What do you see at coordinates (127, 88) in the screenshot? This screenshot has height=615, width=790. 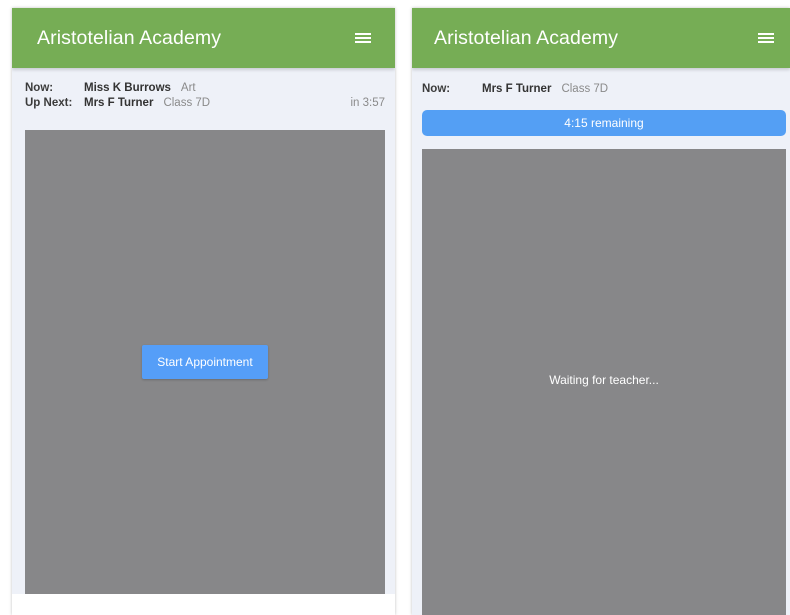 I see `now-teacher-name: Miss K Burrows` at bounding box center [127, 88].